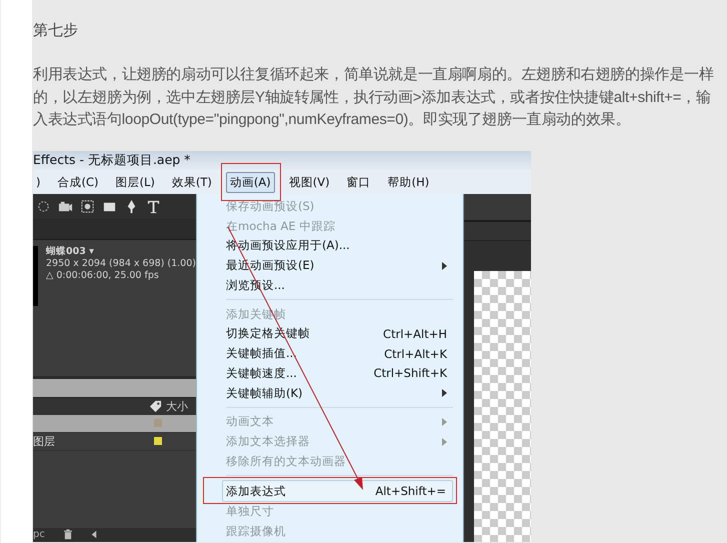 This screenshot has height=543, width=727. Describe the element at coordinates (309, 182) in the screenshot. I see `menu-bar-item: 视图(V)` at that location.